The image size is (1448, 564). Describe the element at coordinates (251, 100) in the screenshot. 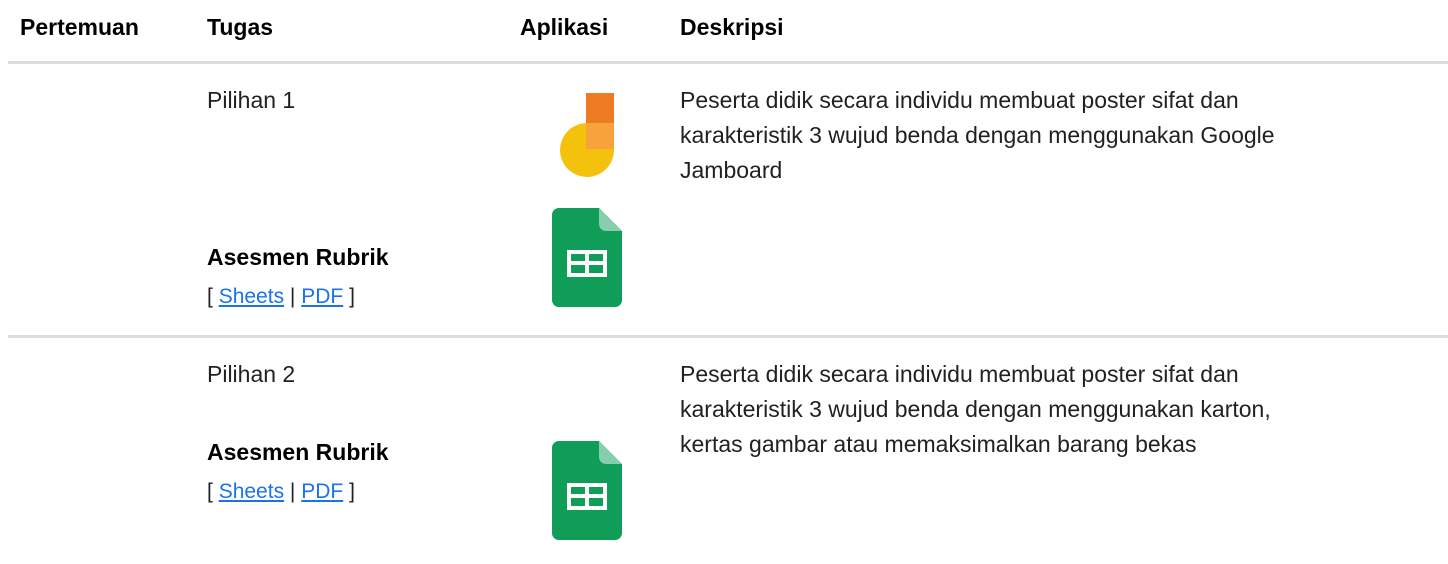

I see `task-name: Pilihan 1` at that location.